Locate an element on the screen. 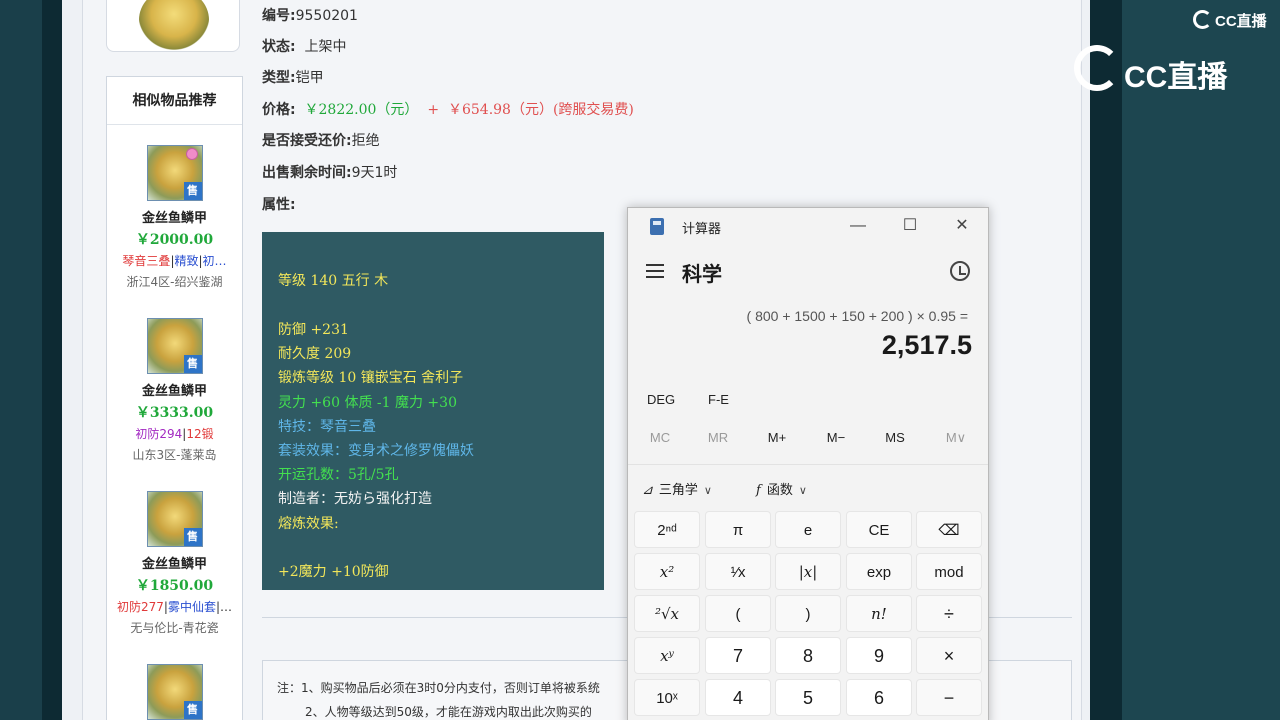  m-plus-button: M+ is located at coordinates (777, 437).